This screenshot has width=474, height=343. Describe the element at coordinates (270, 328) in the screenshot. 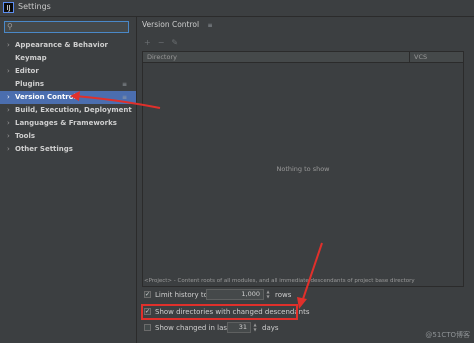

I see `show-changed-unit: days` at that location.